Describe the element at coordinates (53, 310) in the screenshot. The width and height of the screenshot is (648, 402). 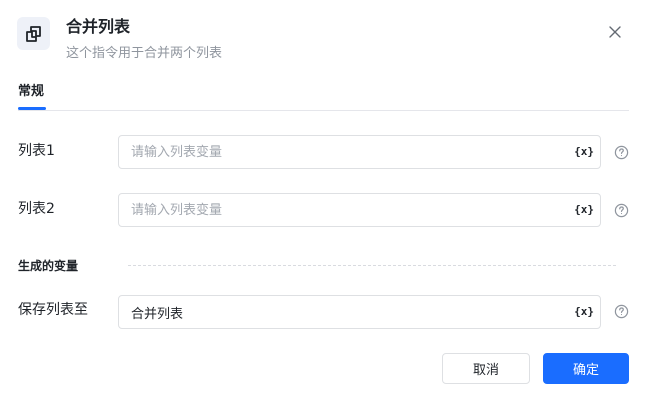
I see `save-list-to-label: 保存列表至` at that location.